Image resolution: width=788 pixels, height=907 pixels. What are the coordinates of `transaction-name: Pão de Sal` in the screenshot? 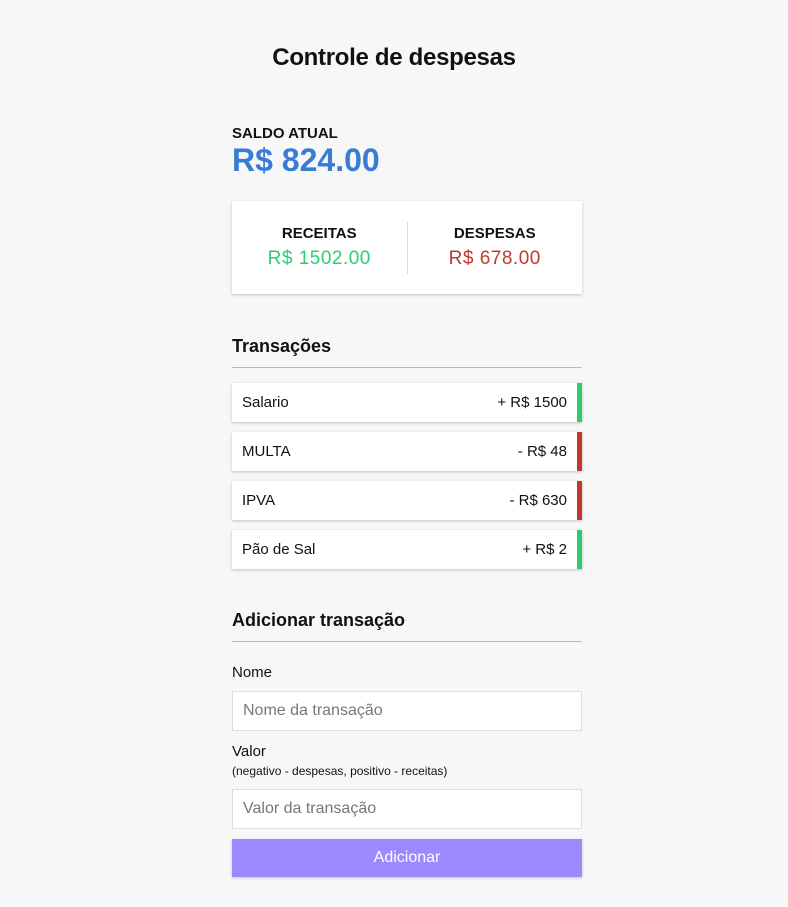 It's located at (279, 549).